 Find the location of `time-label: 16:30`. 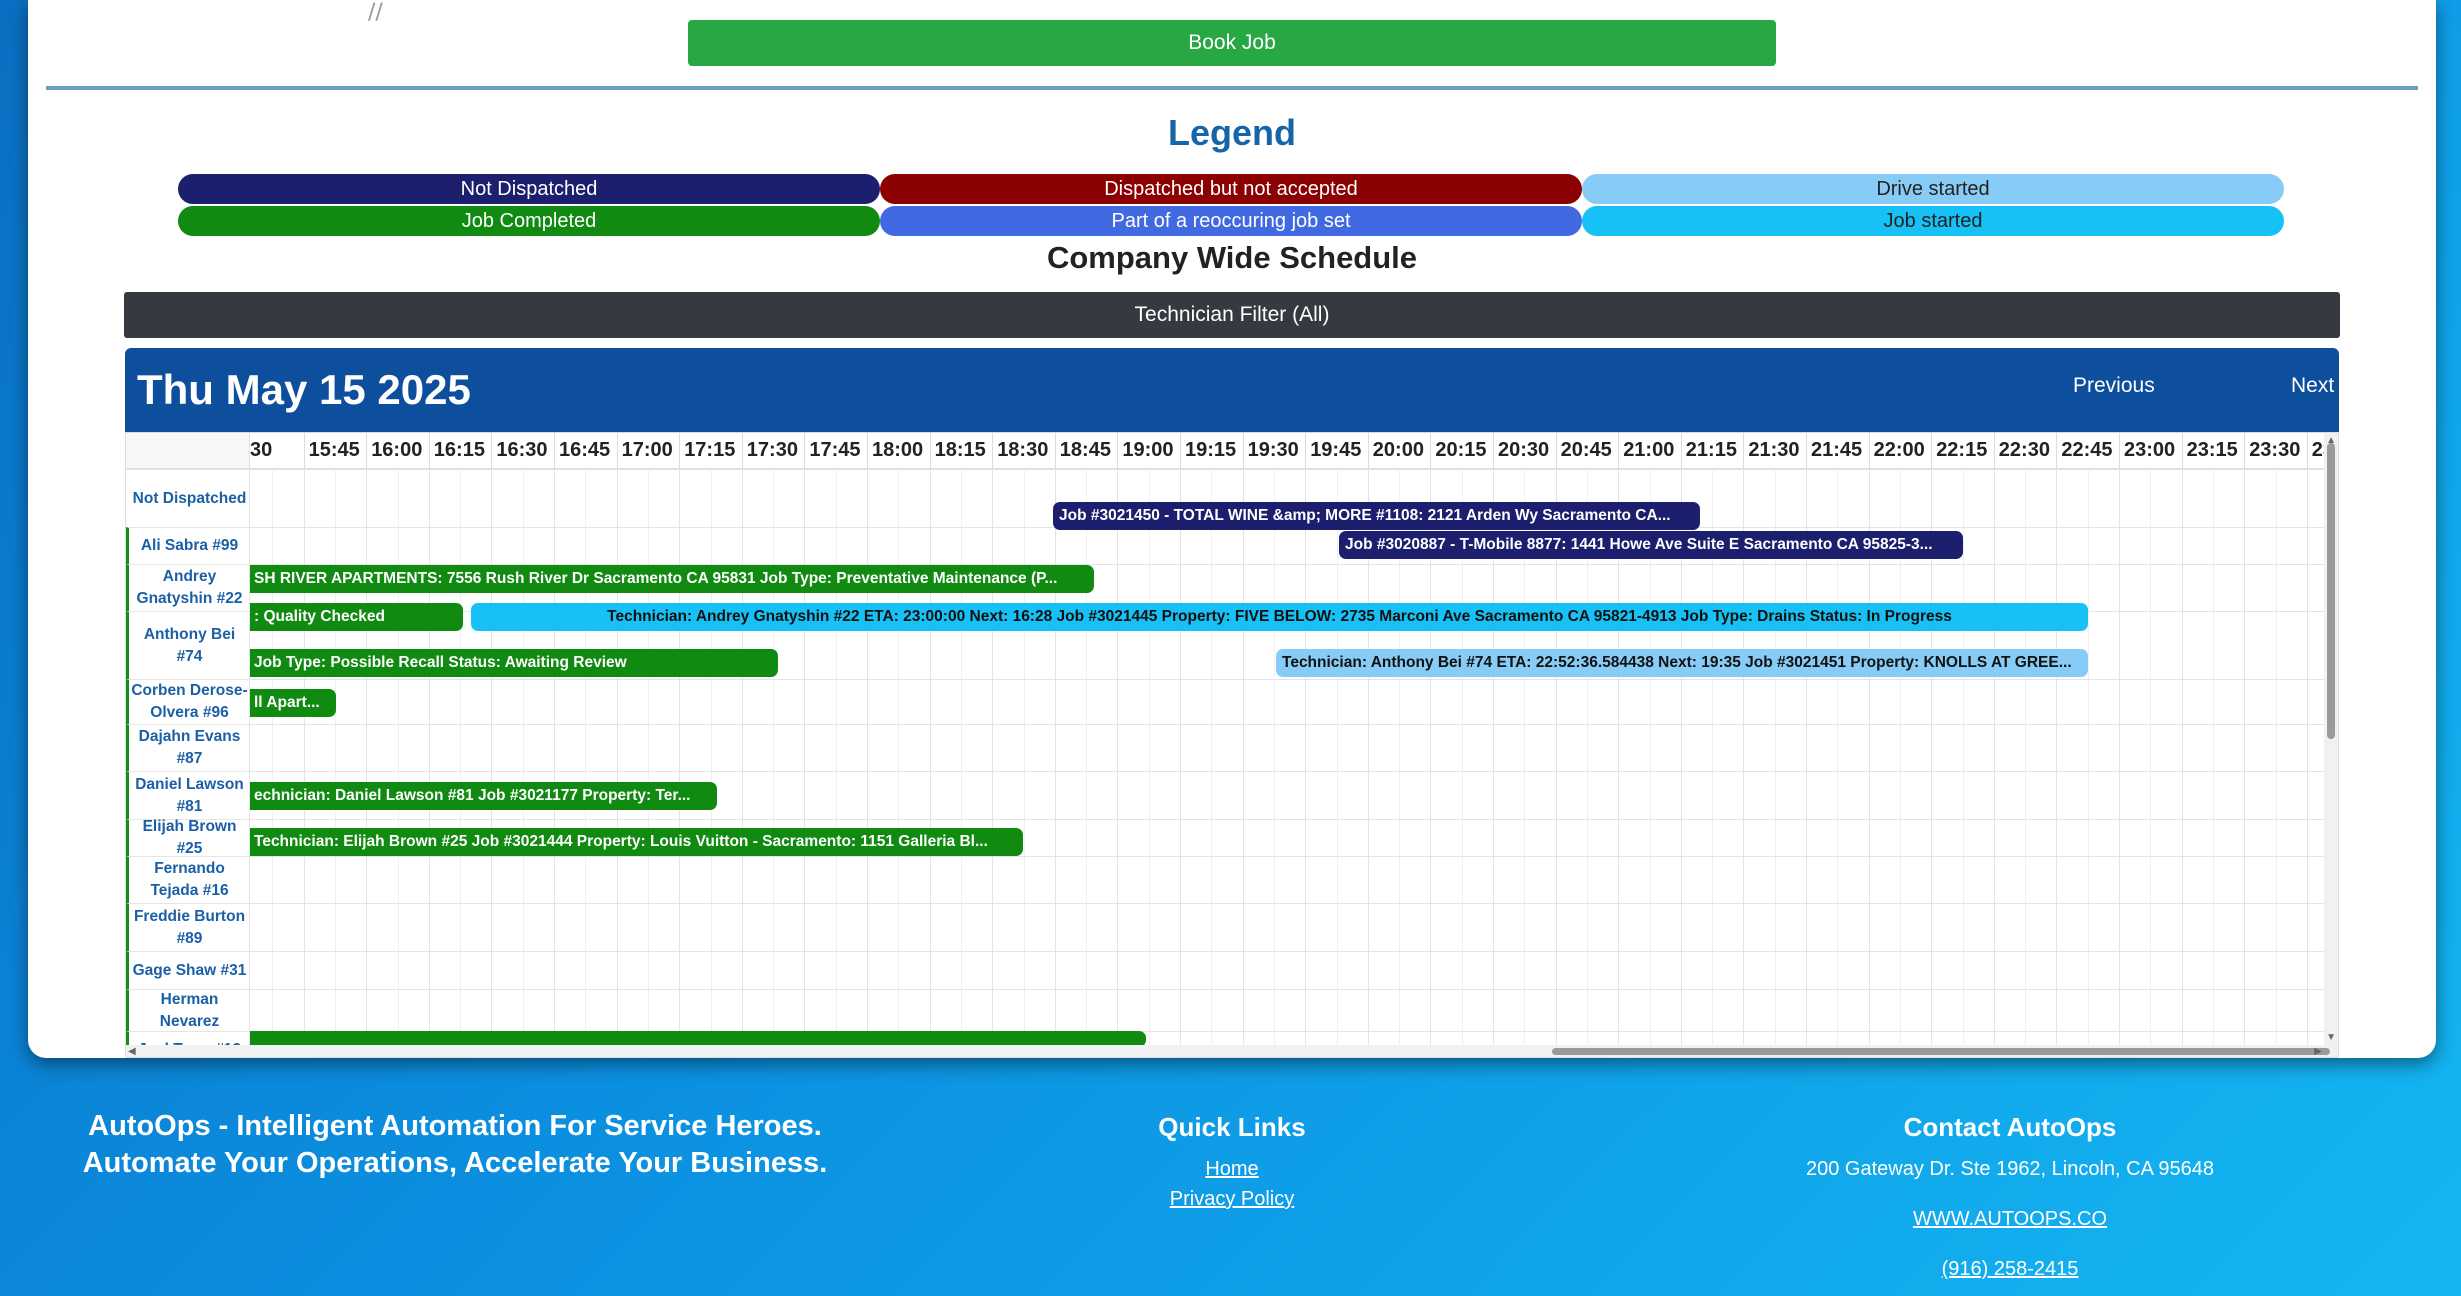

time-label: 16:30 is located at coordinates (522, 450).